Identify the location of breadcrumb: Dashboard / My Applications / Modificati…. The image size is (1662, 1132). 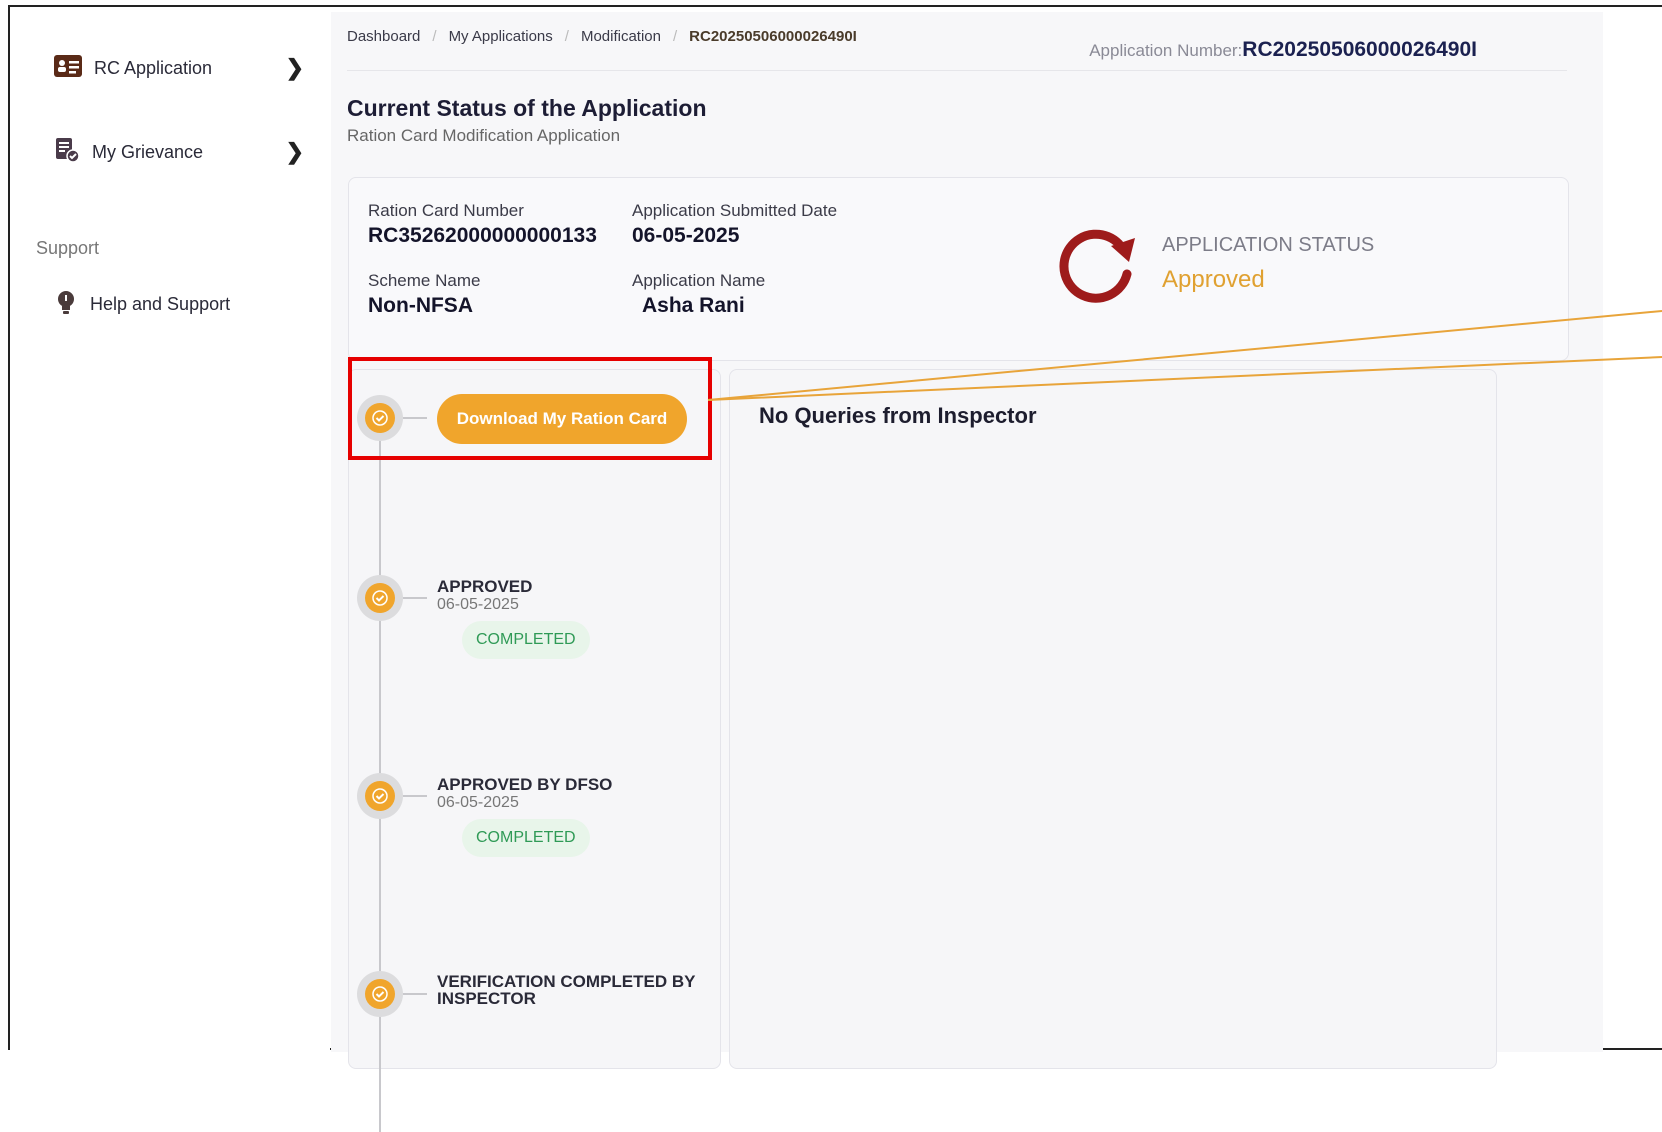
(602, 36).